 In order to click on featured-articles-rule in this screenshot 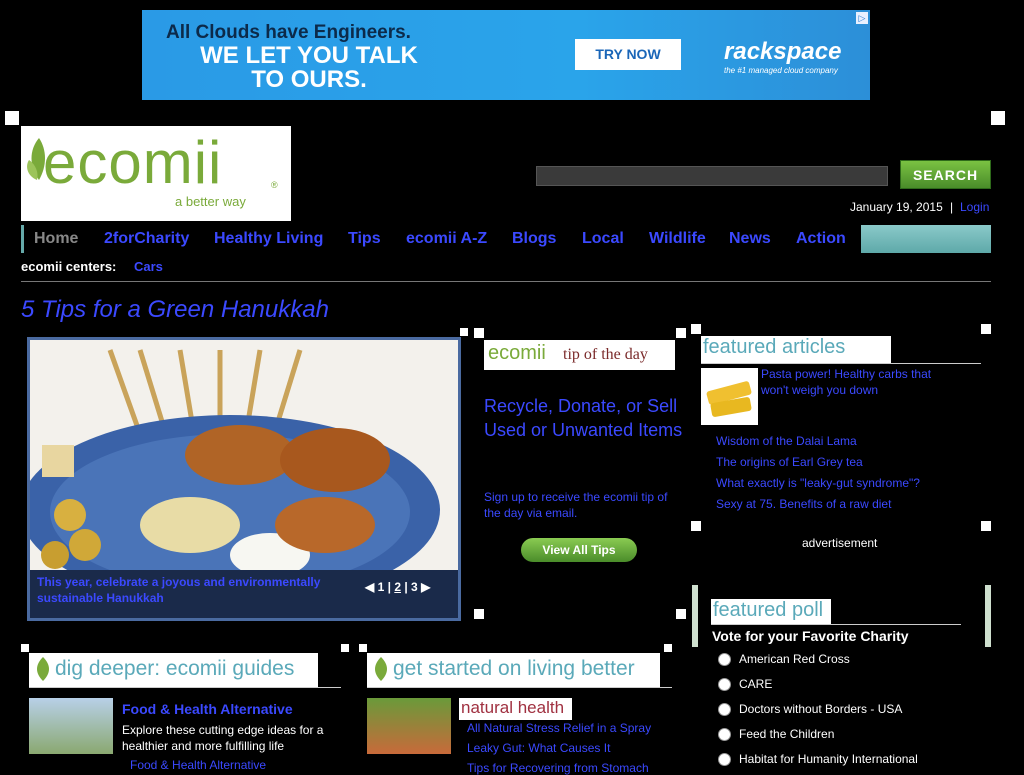, I will do `click(841, 363)`.